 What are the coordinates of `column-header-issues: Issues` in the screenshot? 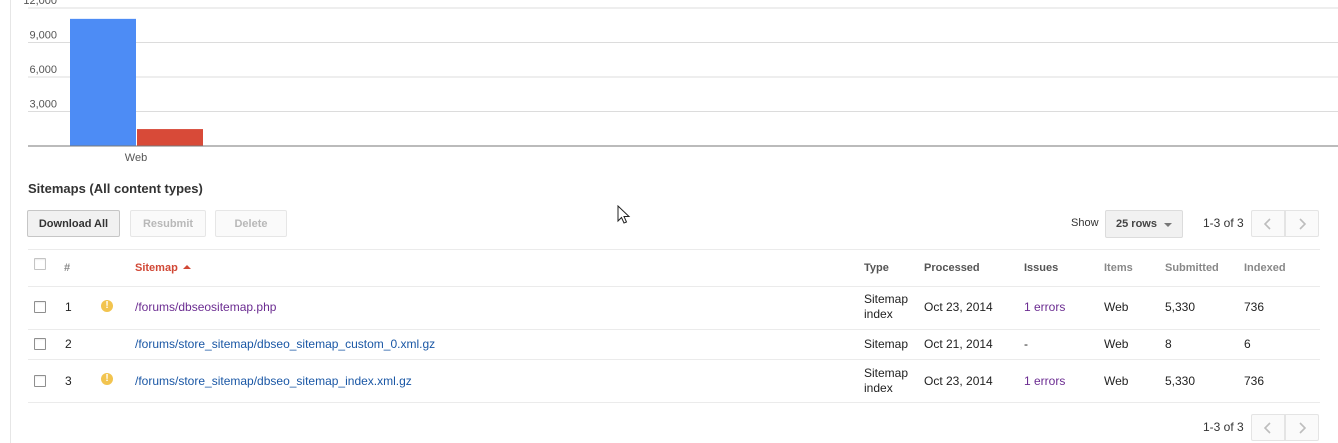 It's located at (1041, 268).